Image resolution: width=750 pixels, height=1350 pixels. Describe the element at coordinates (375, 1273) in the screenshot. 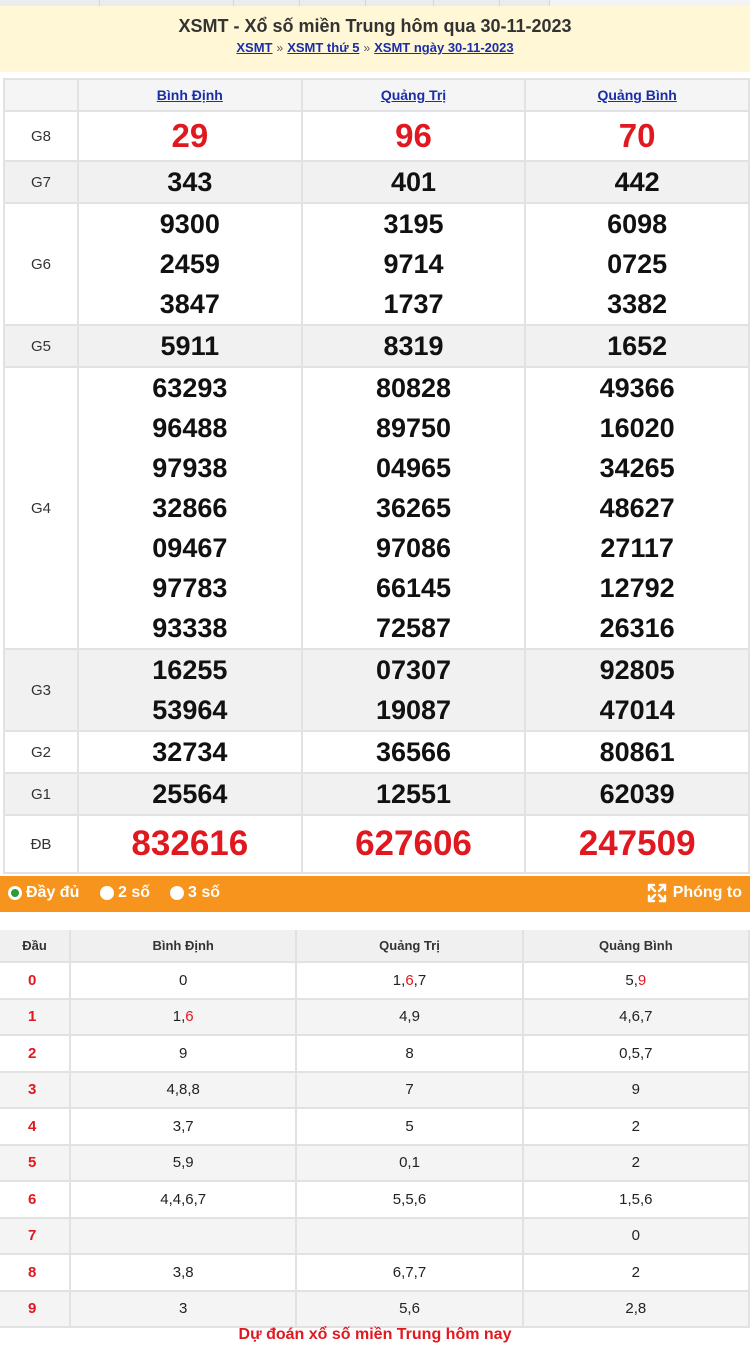

I see `loto-row: 8 3,8 6,7,7 2` at that location.